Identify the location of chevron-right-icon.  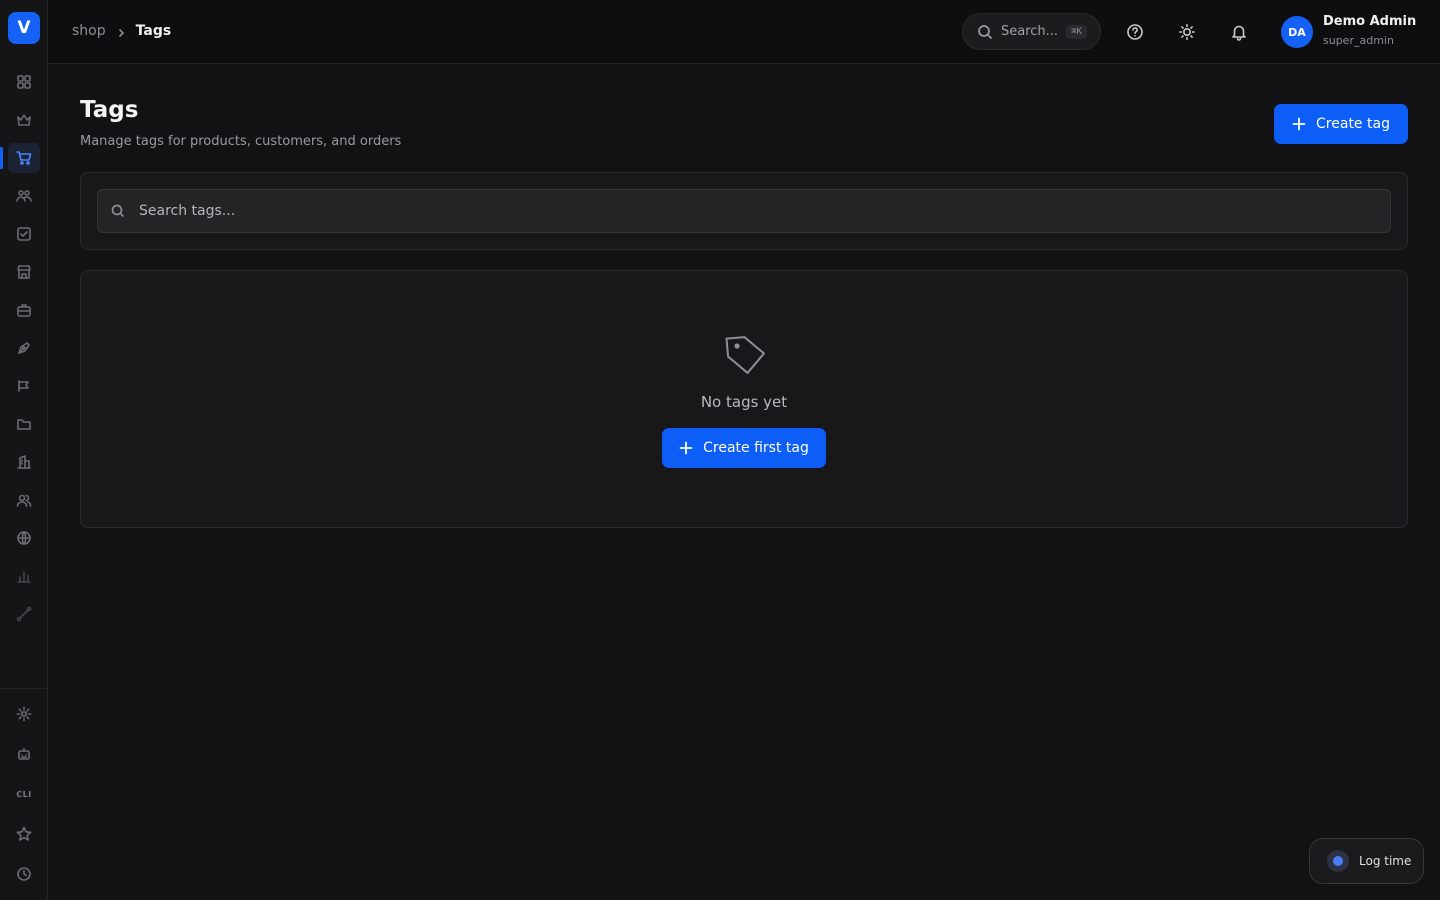
(121, 32).